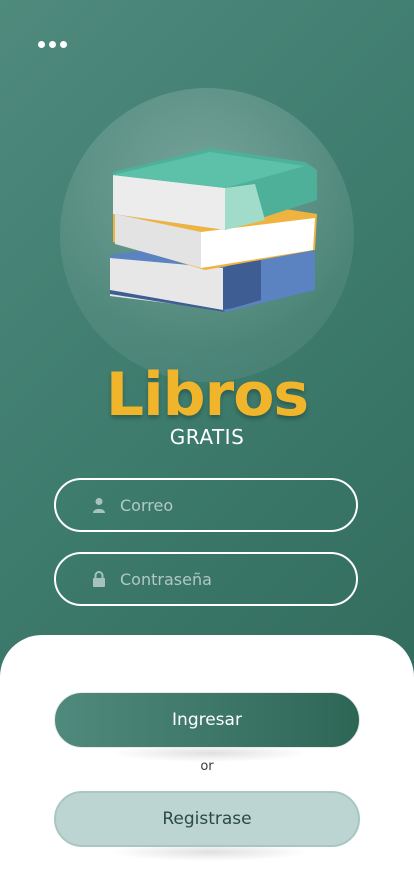 This screenshot has width=414, height=896. Describe the element at coordinates (220, 579) in the screenshot. I see `password-input` at that location.